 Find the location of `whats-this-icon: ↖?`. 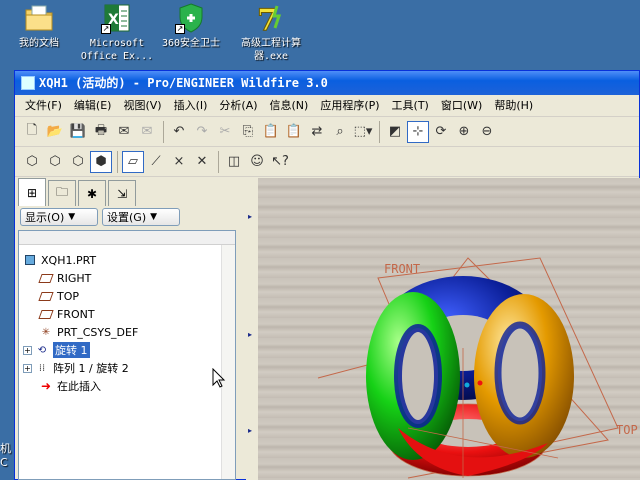

whats-this-icon: ↖? is located at coordinates (280, 162).